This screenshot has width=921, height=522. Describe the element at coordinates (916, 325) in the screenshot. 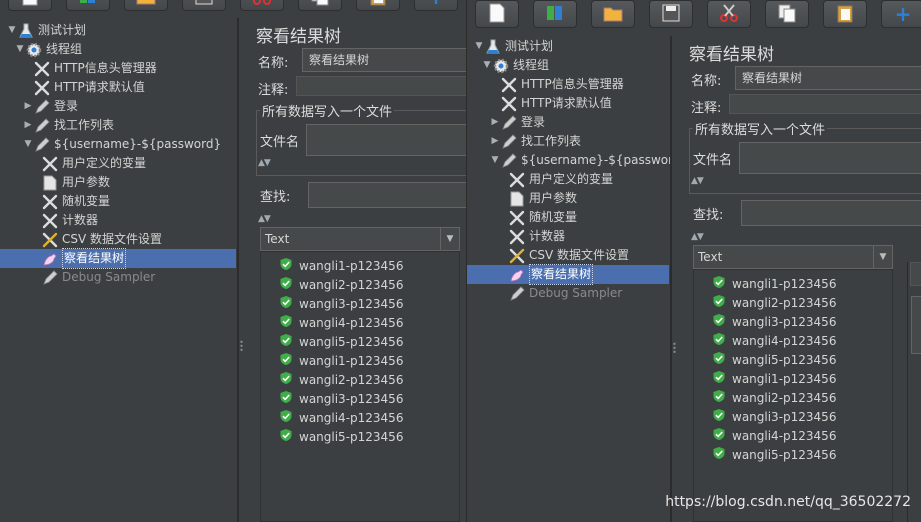

I see `response-field` at that location.